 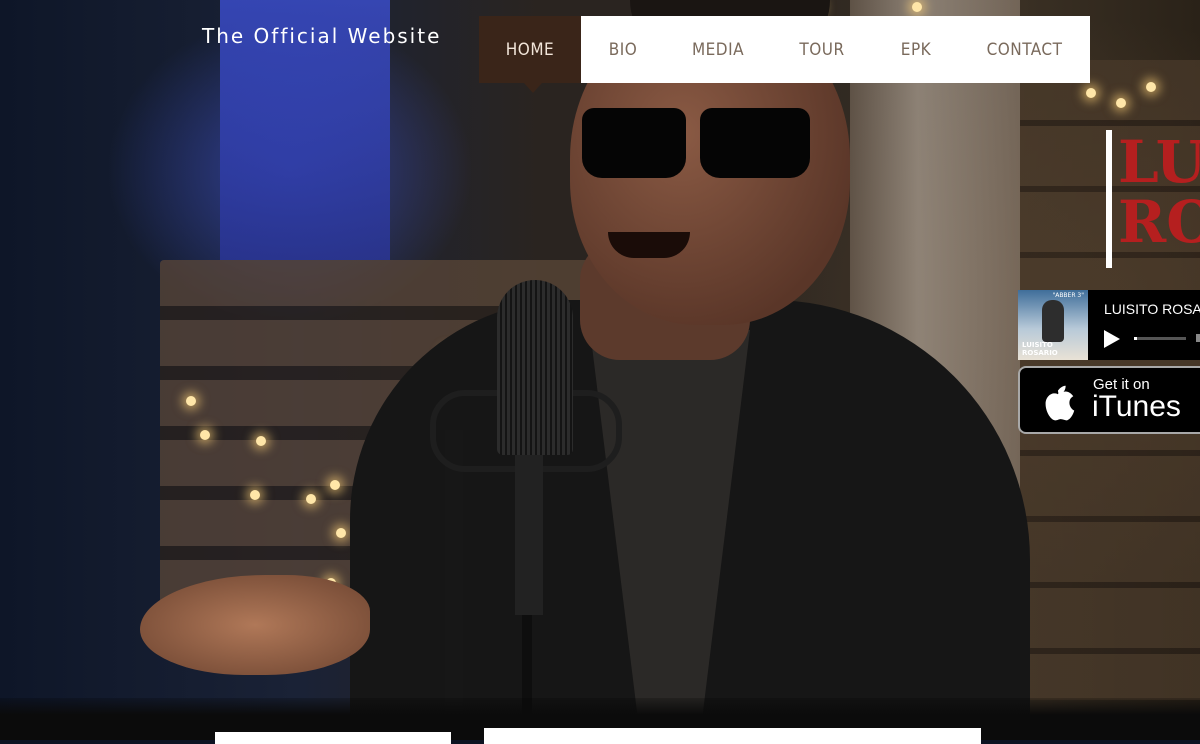 I want to click on main-nav: HOME BIO MEDIA TOUR EPK CONTACT, so click(x=784, y=54).